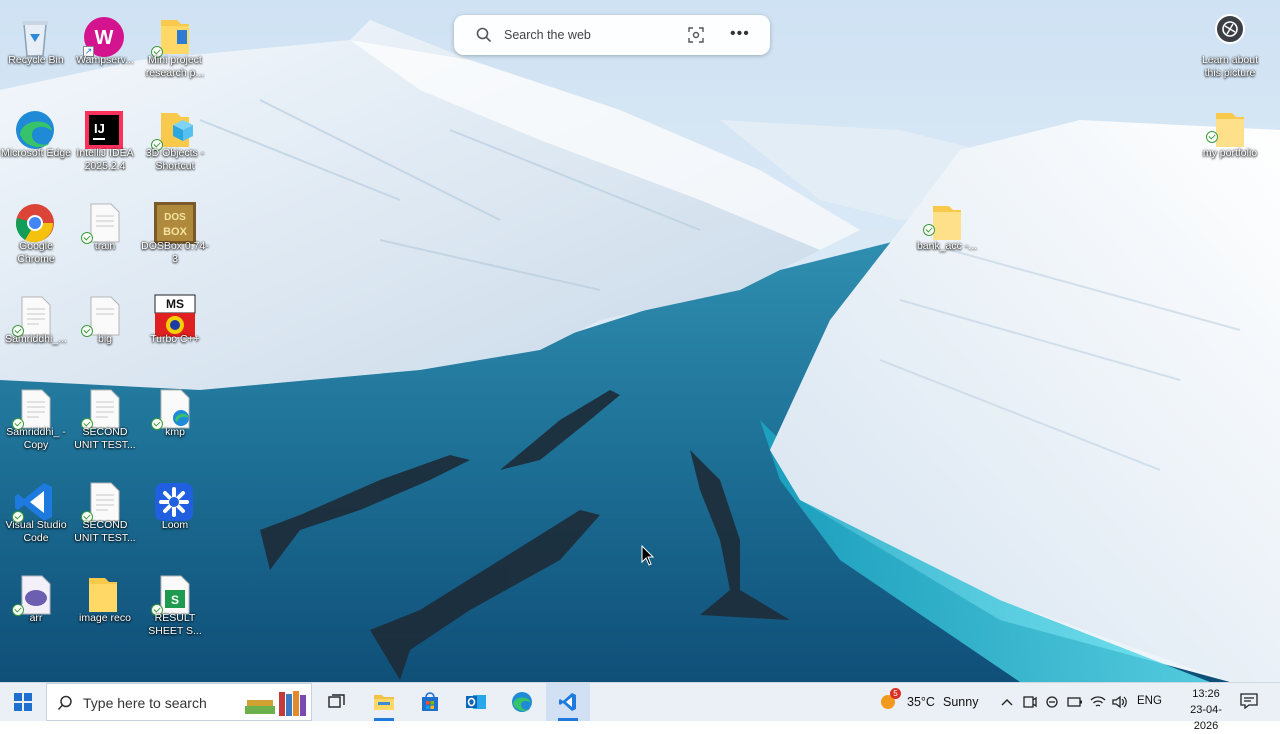 This screenshot has height=734, width=1280. I want to click on clock-date: 23-04-2026, so click(1206, 718).